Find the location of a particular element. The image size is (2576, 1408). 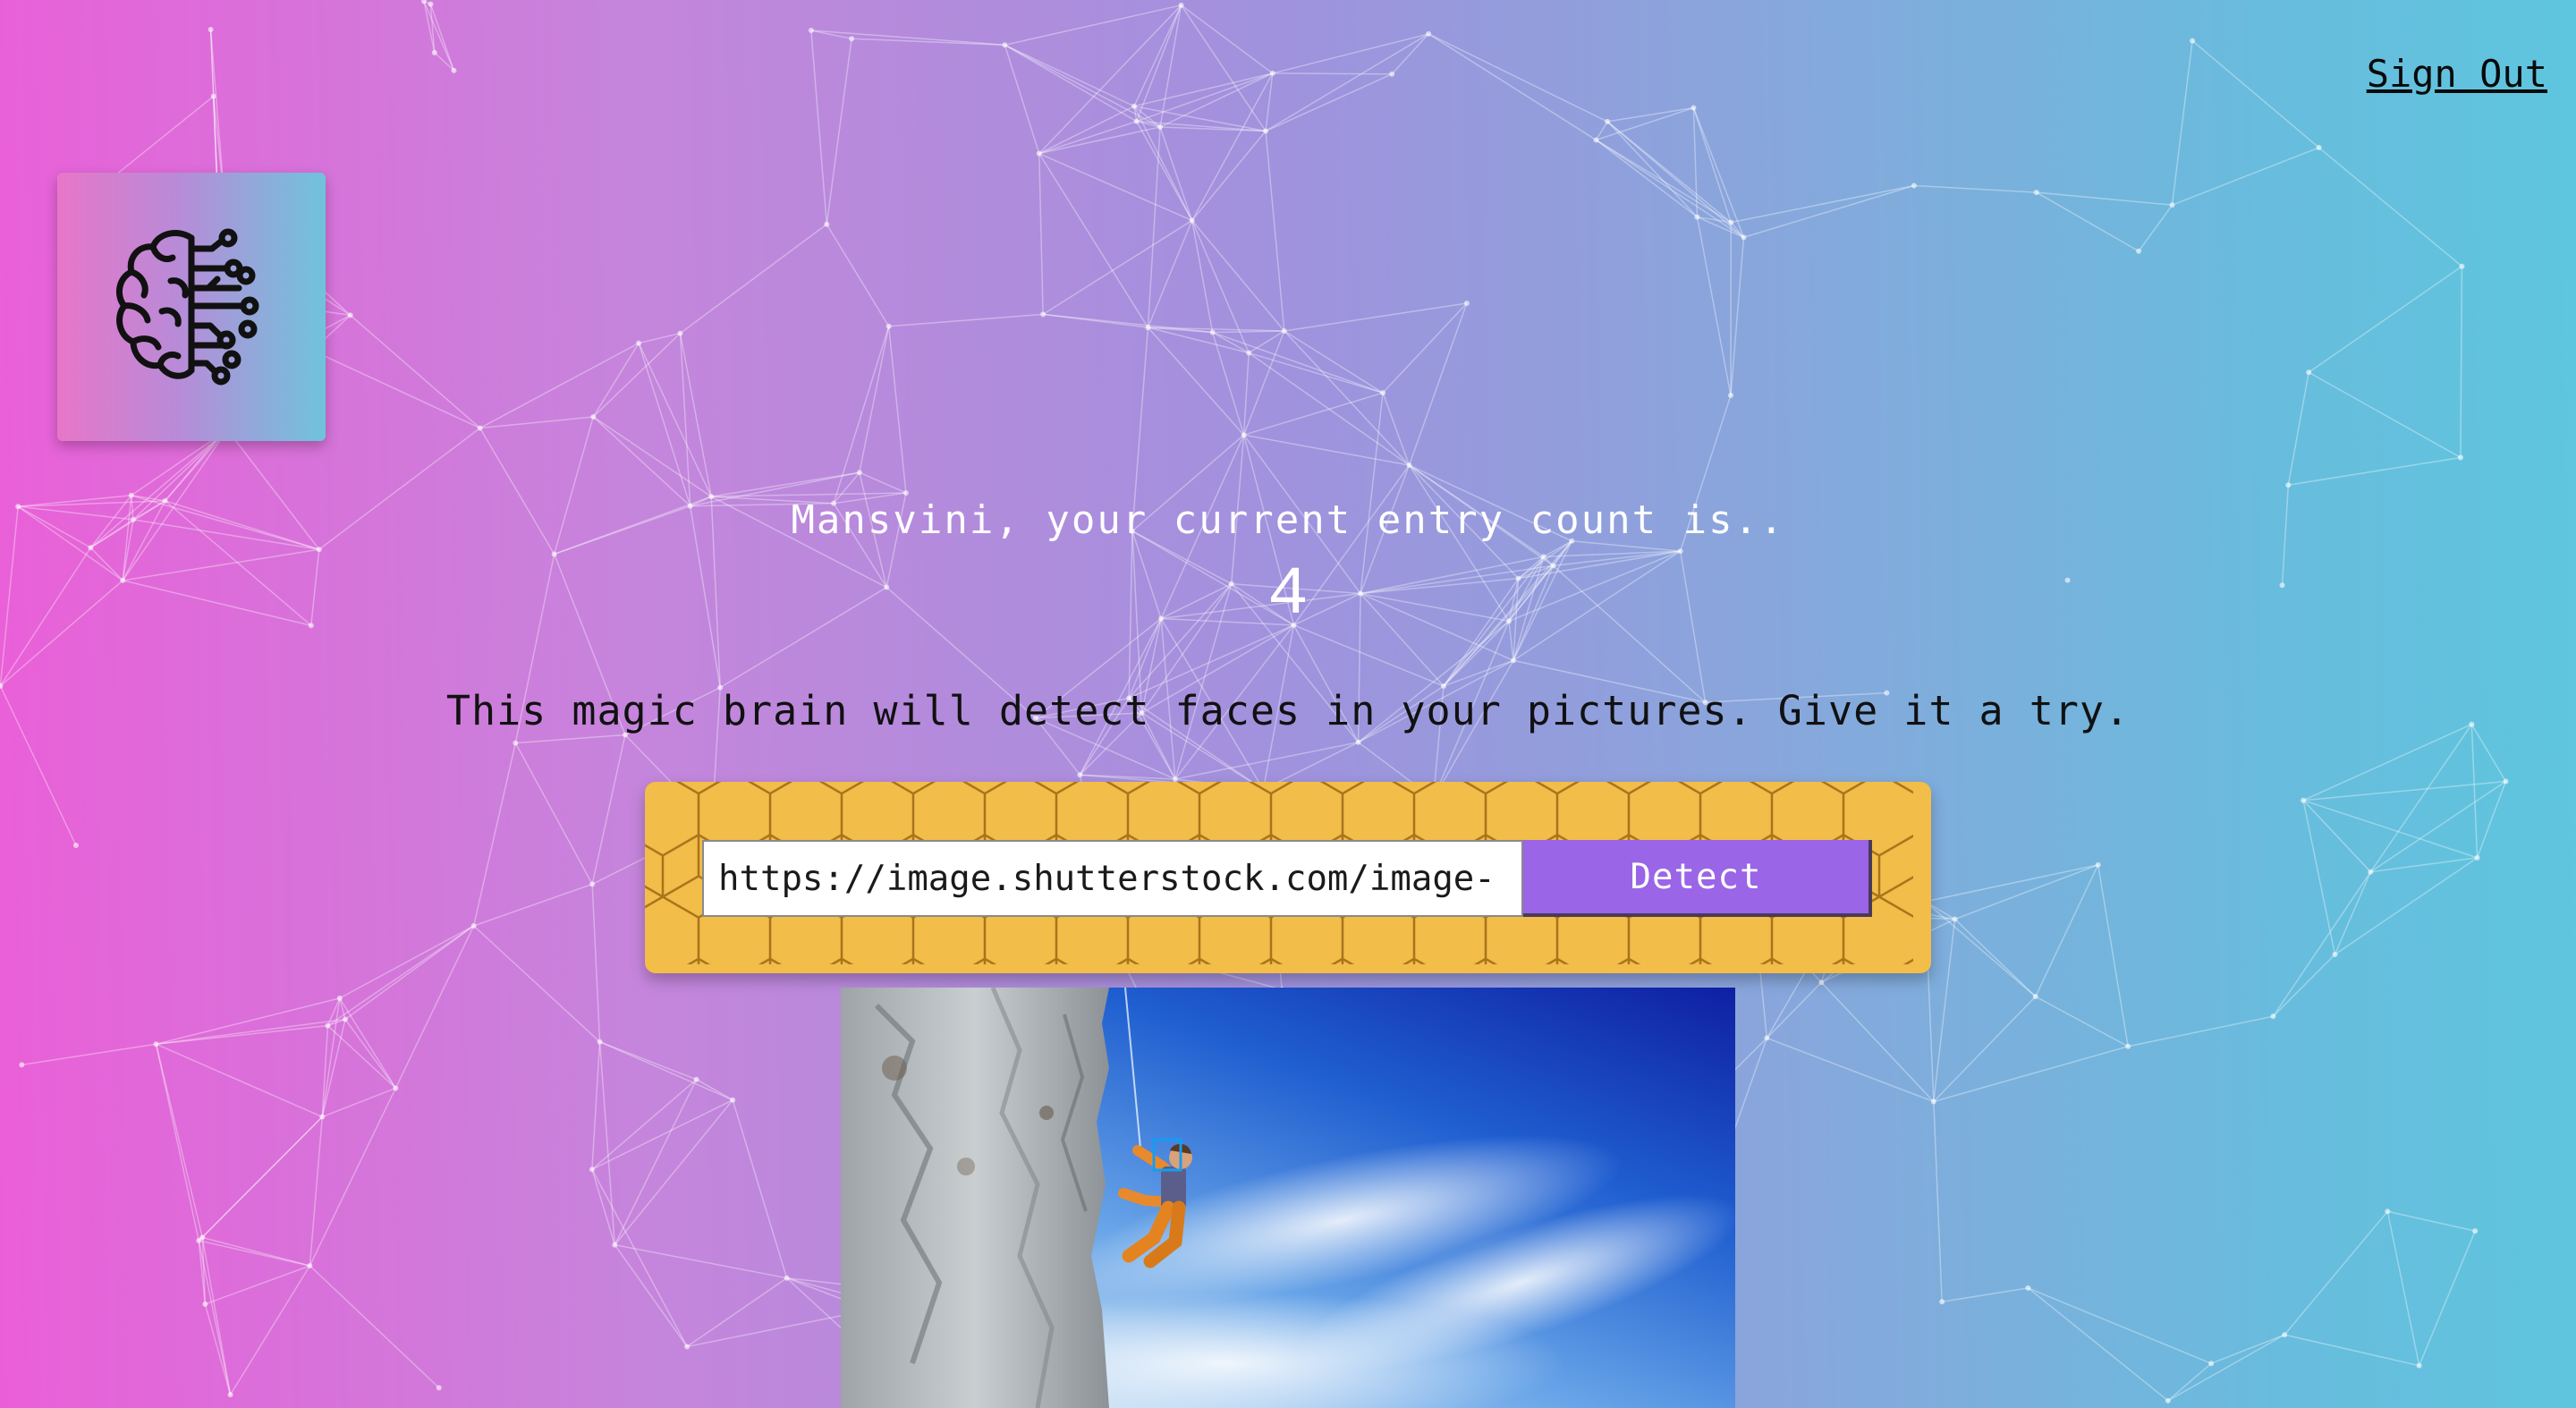

face-detection-image is located at coordinates (1288, 1198).